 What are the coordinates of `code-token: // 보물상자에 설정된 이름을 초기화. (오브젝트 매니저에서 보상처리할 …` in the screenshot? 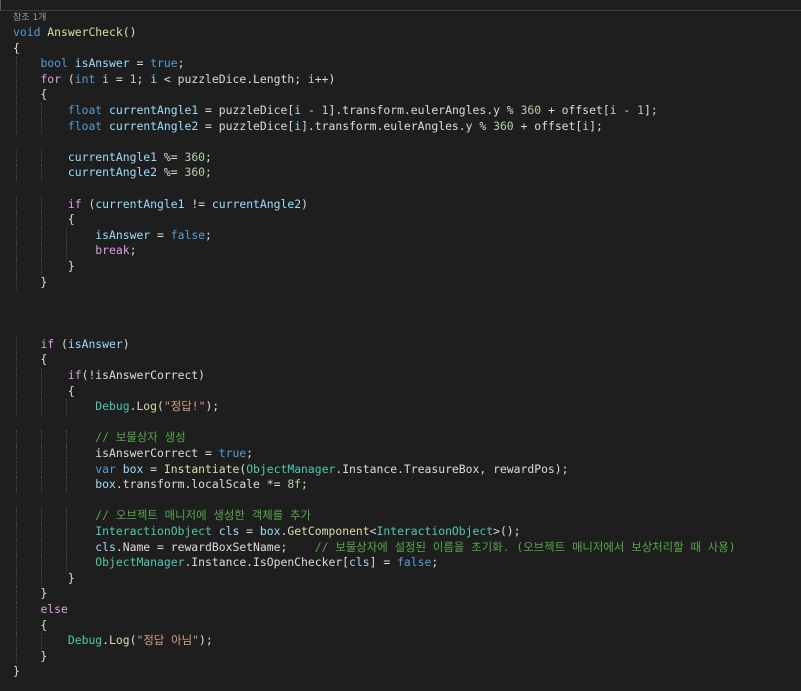 It's located at (525, 546).